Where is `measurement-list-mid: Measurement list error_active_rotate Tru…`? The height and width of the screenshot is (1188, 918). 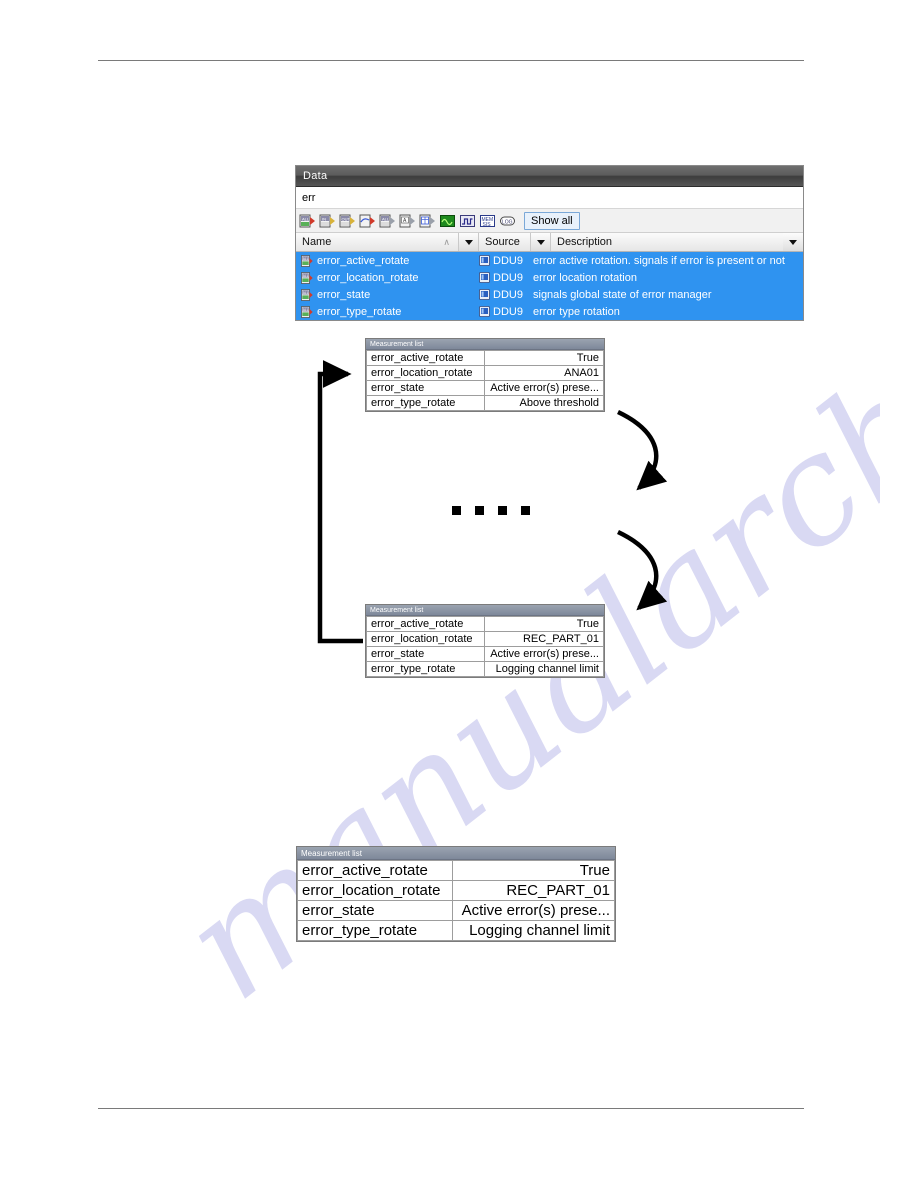 measurement-list-mid: Measurement list error_active_rotate Tru… is located at coordinates (485, 641).